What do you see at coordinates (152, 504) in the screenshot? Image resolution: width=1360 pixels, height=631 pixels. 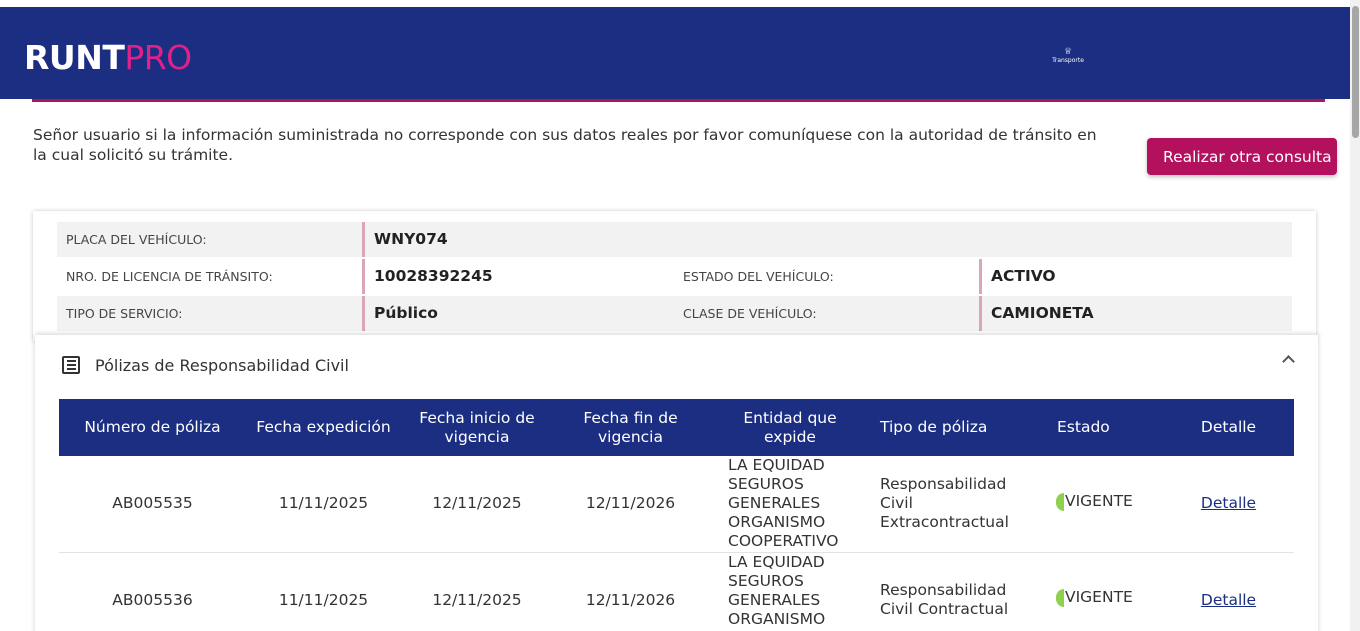 I see `cell-numero: AB005535` at bounding box center [152, 504].